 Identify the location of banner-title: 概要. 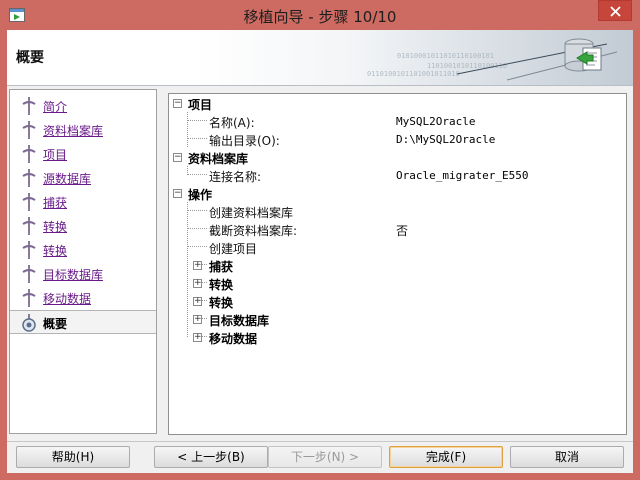
(30, 58).